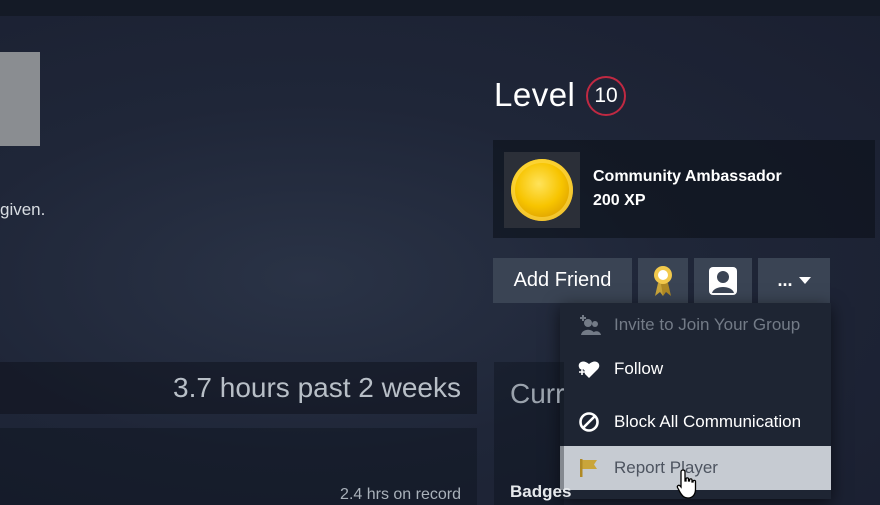 The image size is (880, 505). I want to click on community-ambassador-coin-icon, so click(542, 190).